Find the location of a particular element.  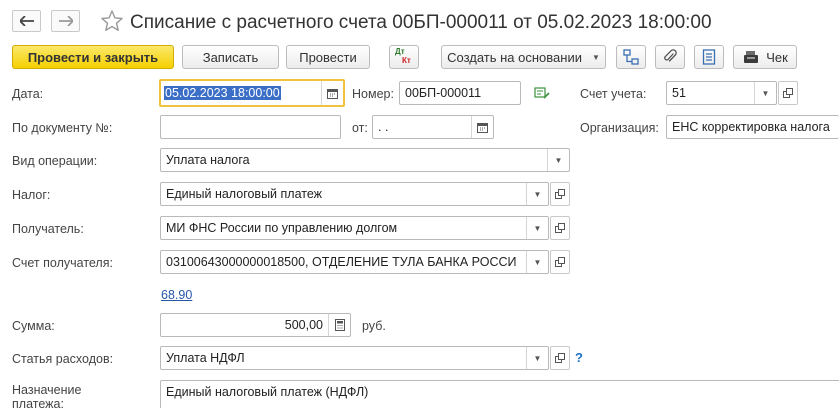

post-button: Провести is located at coordinates (328, 57).